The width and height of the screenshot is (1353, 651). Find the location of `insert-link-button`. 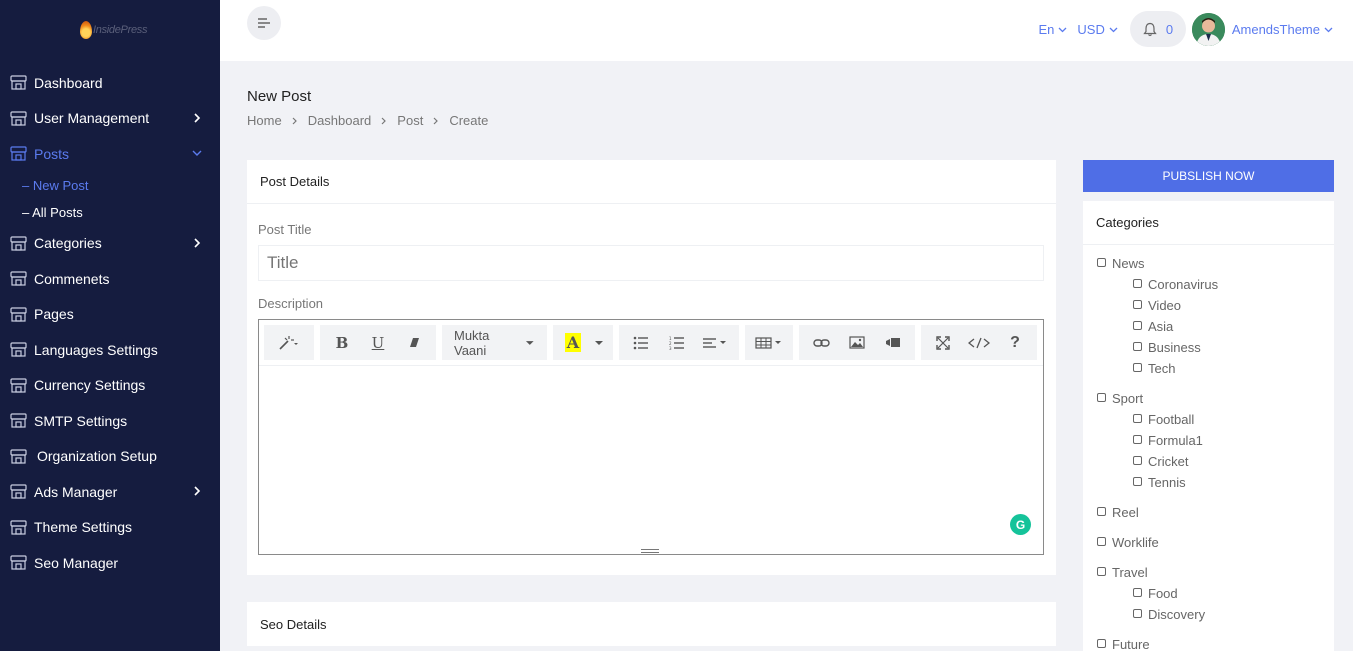

insert-link-button is located at coordinates (821, 342).